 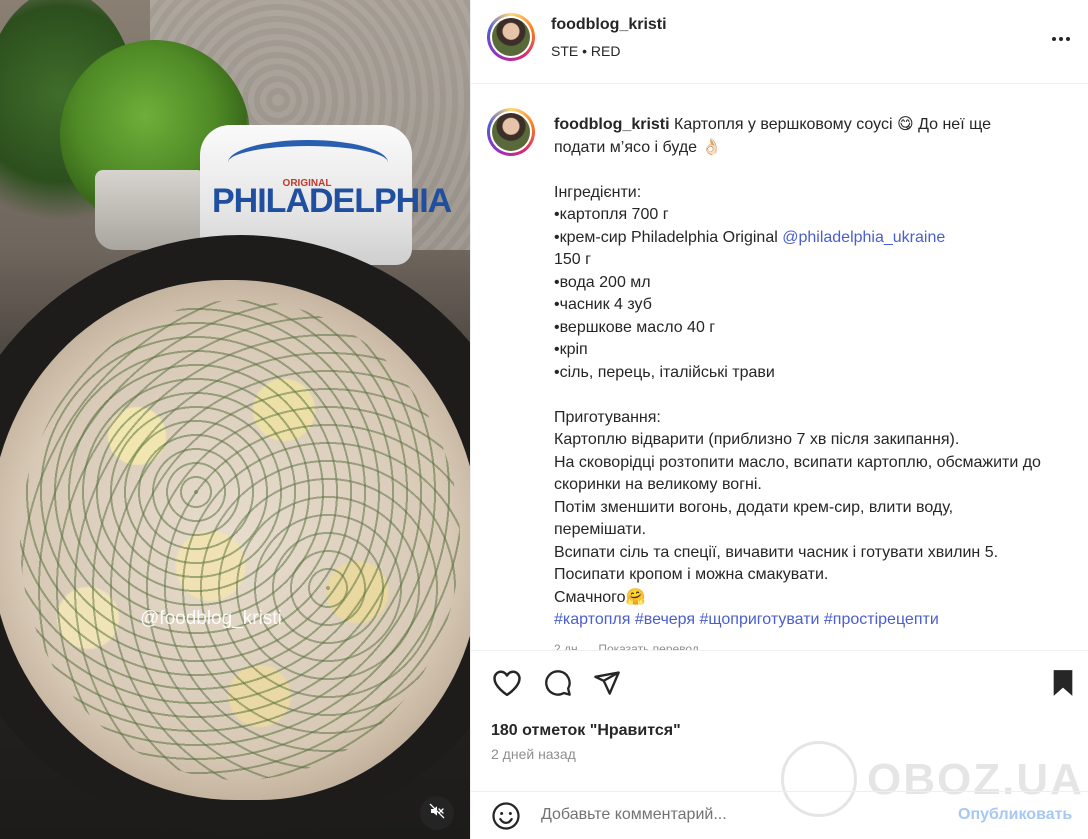 I want to click on save-button, so click(x=1063, y=685).